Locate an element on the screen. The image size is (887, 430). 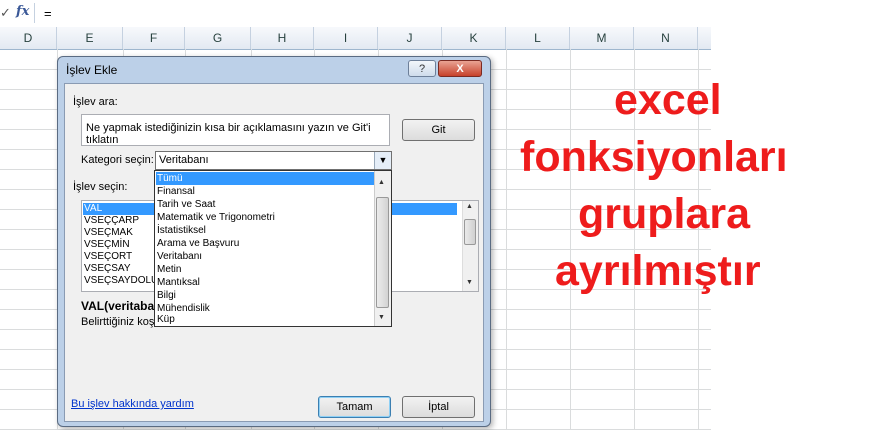
list-item: VSEÇSAYDOLU is located at coordinates (121, 281).